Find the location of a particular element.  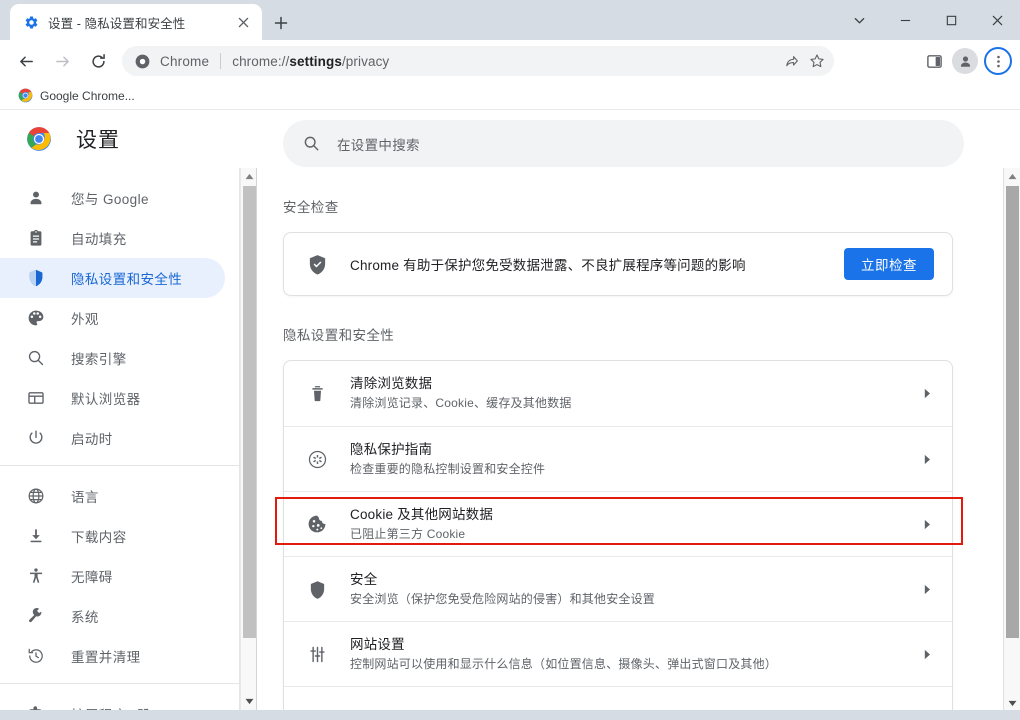

sidebar-item-privacy-and-security: 隐私设置和安全性 is located at coordinates (112, 278).